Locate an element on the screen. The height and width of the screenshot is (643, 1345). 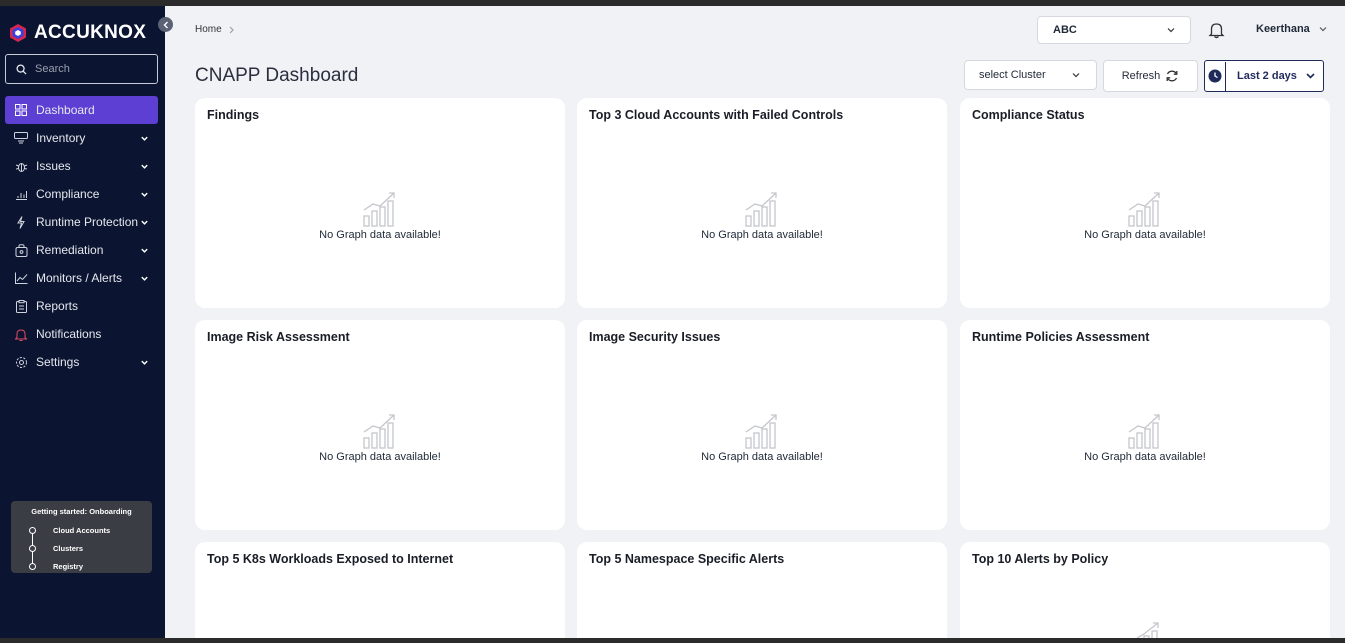
line-chart-icon is located at coordinates (21, 278).